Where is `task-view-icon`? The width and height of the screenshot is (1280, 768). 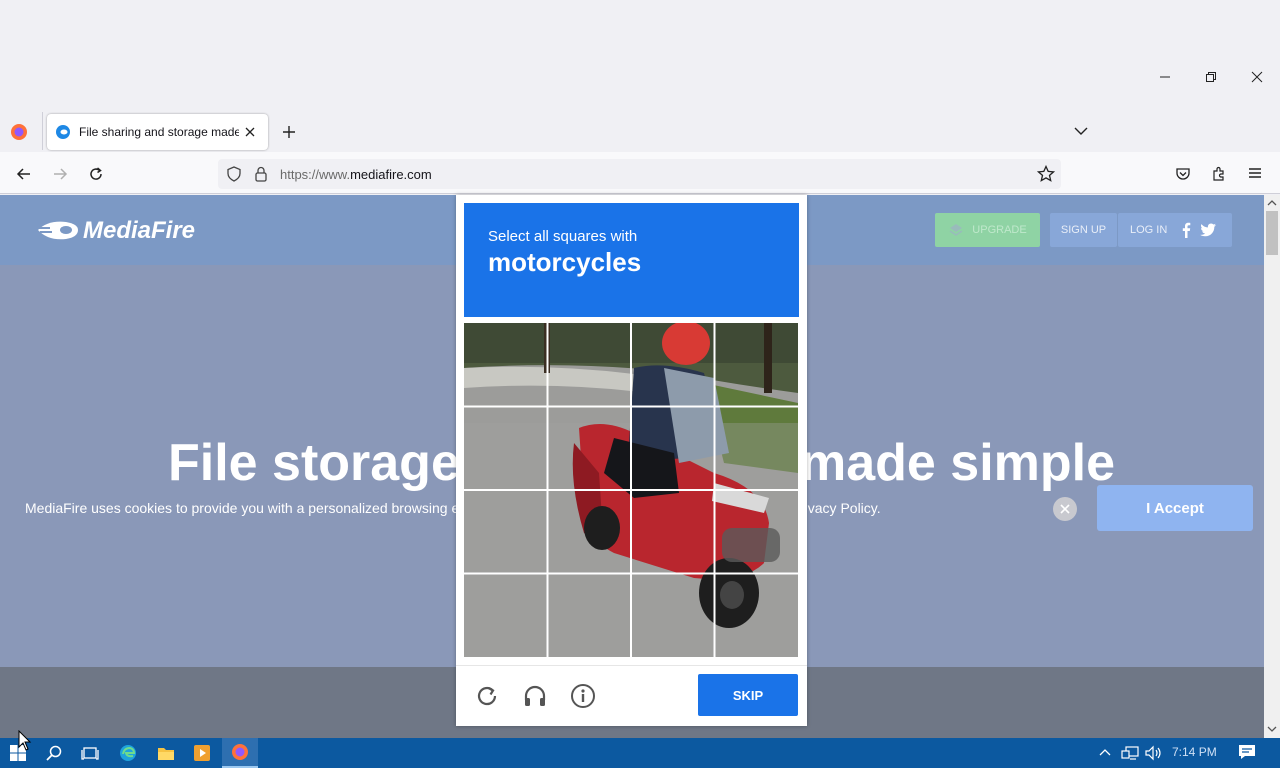 task-view-icon is located at coordinates (90, 753).